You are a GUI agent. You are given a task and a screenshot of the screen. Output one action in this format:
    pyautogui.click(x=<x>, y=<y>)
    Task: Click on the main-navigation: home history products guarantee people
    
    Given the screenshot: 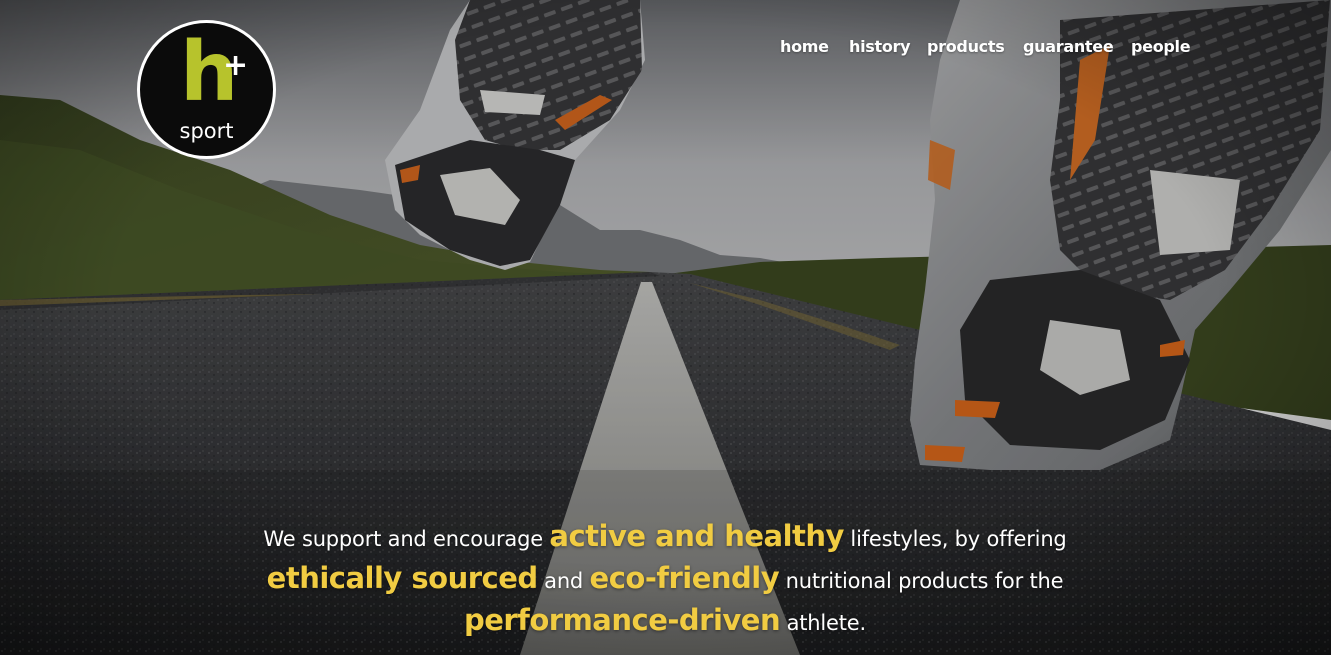 What is the action you would take?
    pyautogui.click(x=990, y=47)
    